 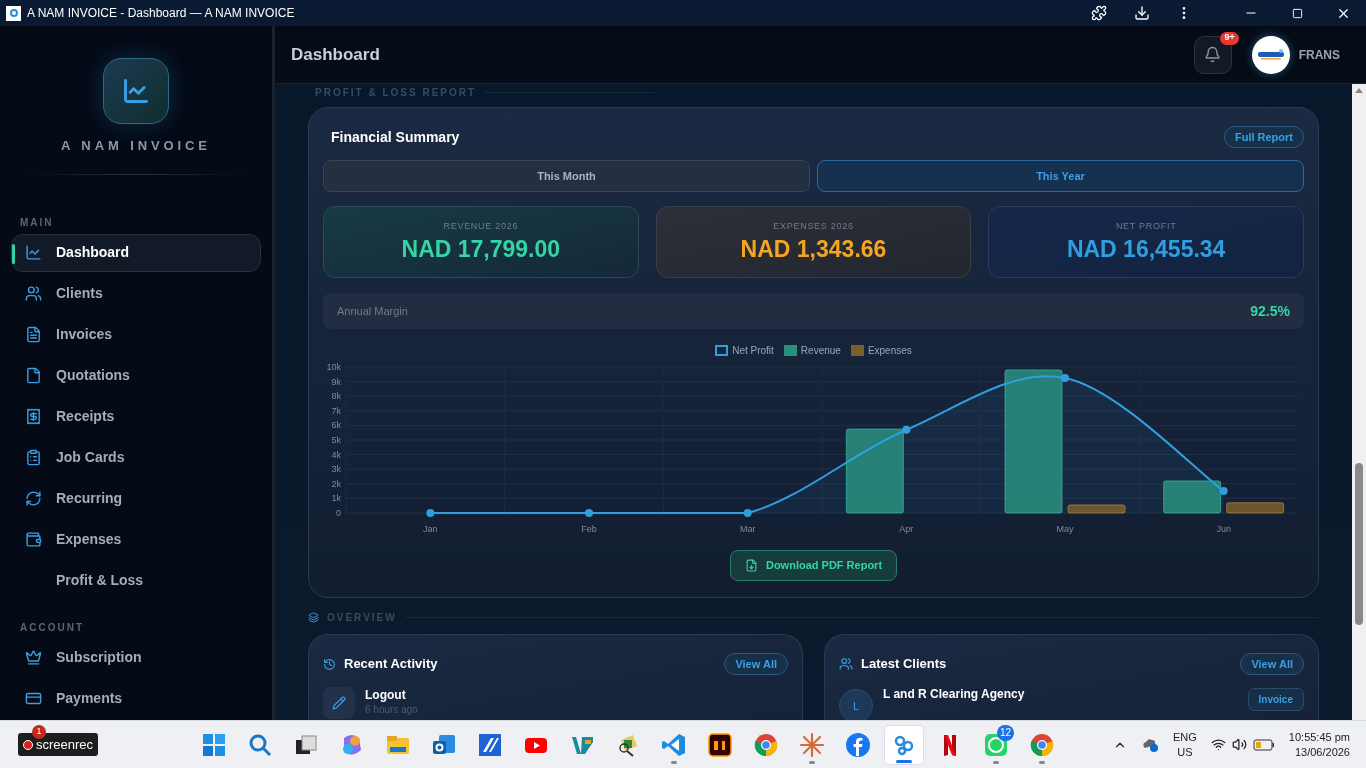 I want to click on refresh-icon, so click(x=33, y=498).